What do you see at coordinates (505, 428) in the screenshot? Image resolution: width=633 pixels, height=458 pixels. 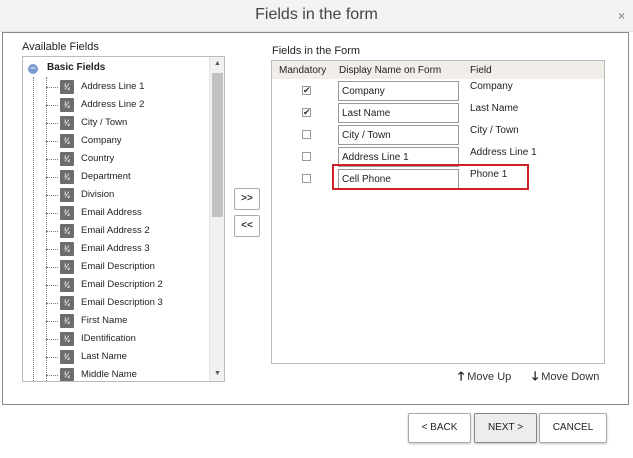 I see `next-button: NEXT >` at bounding box center [505, 428].